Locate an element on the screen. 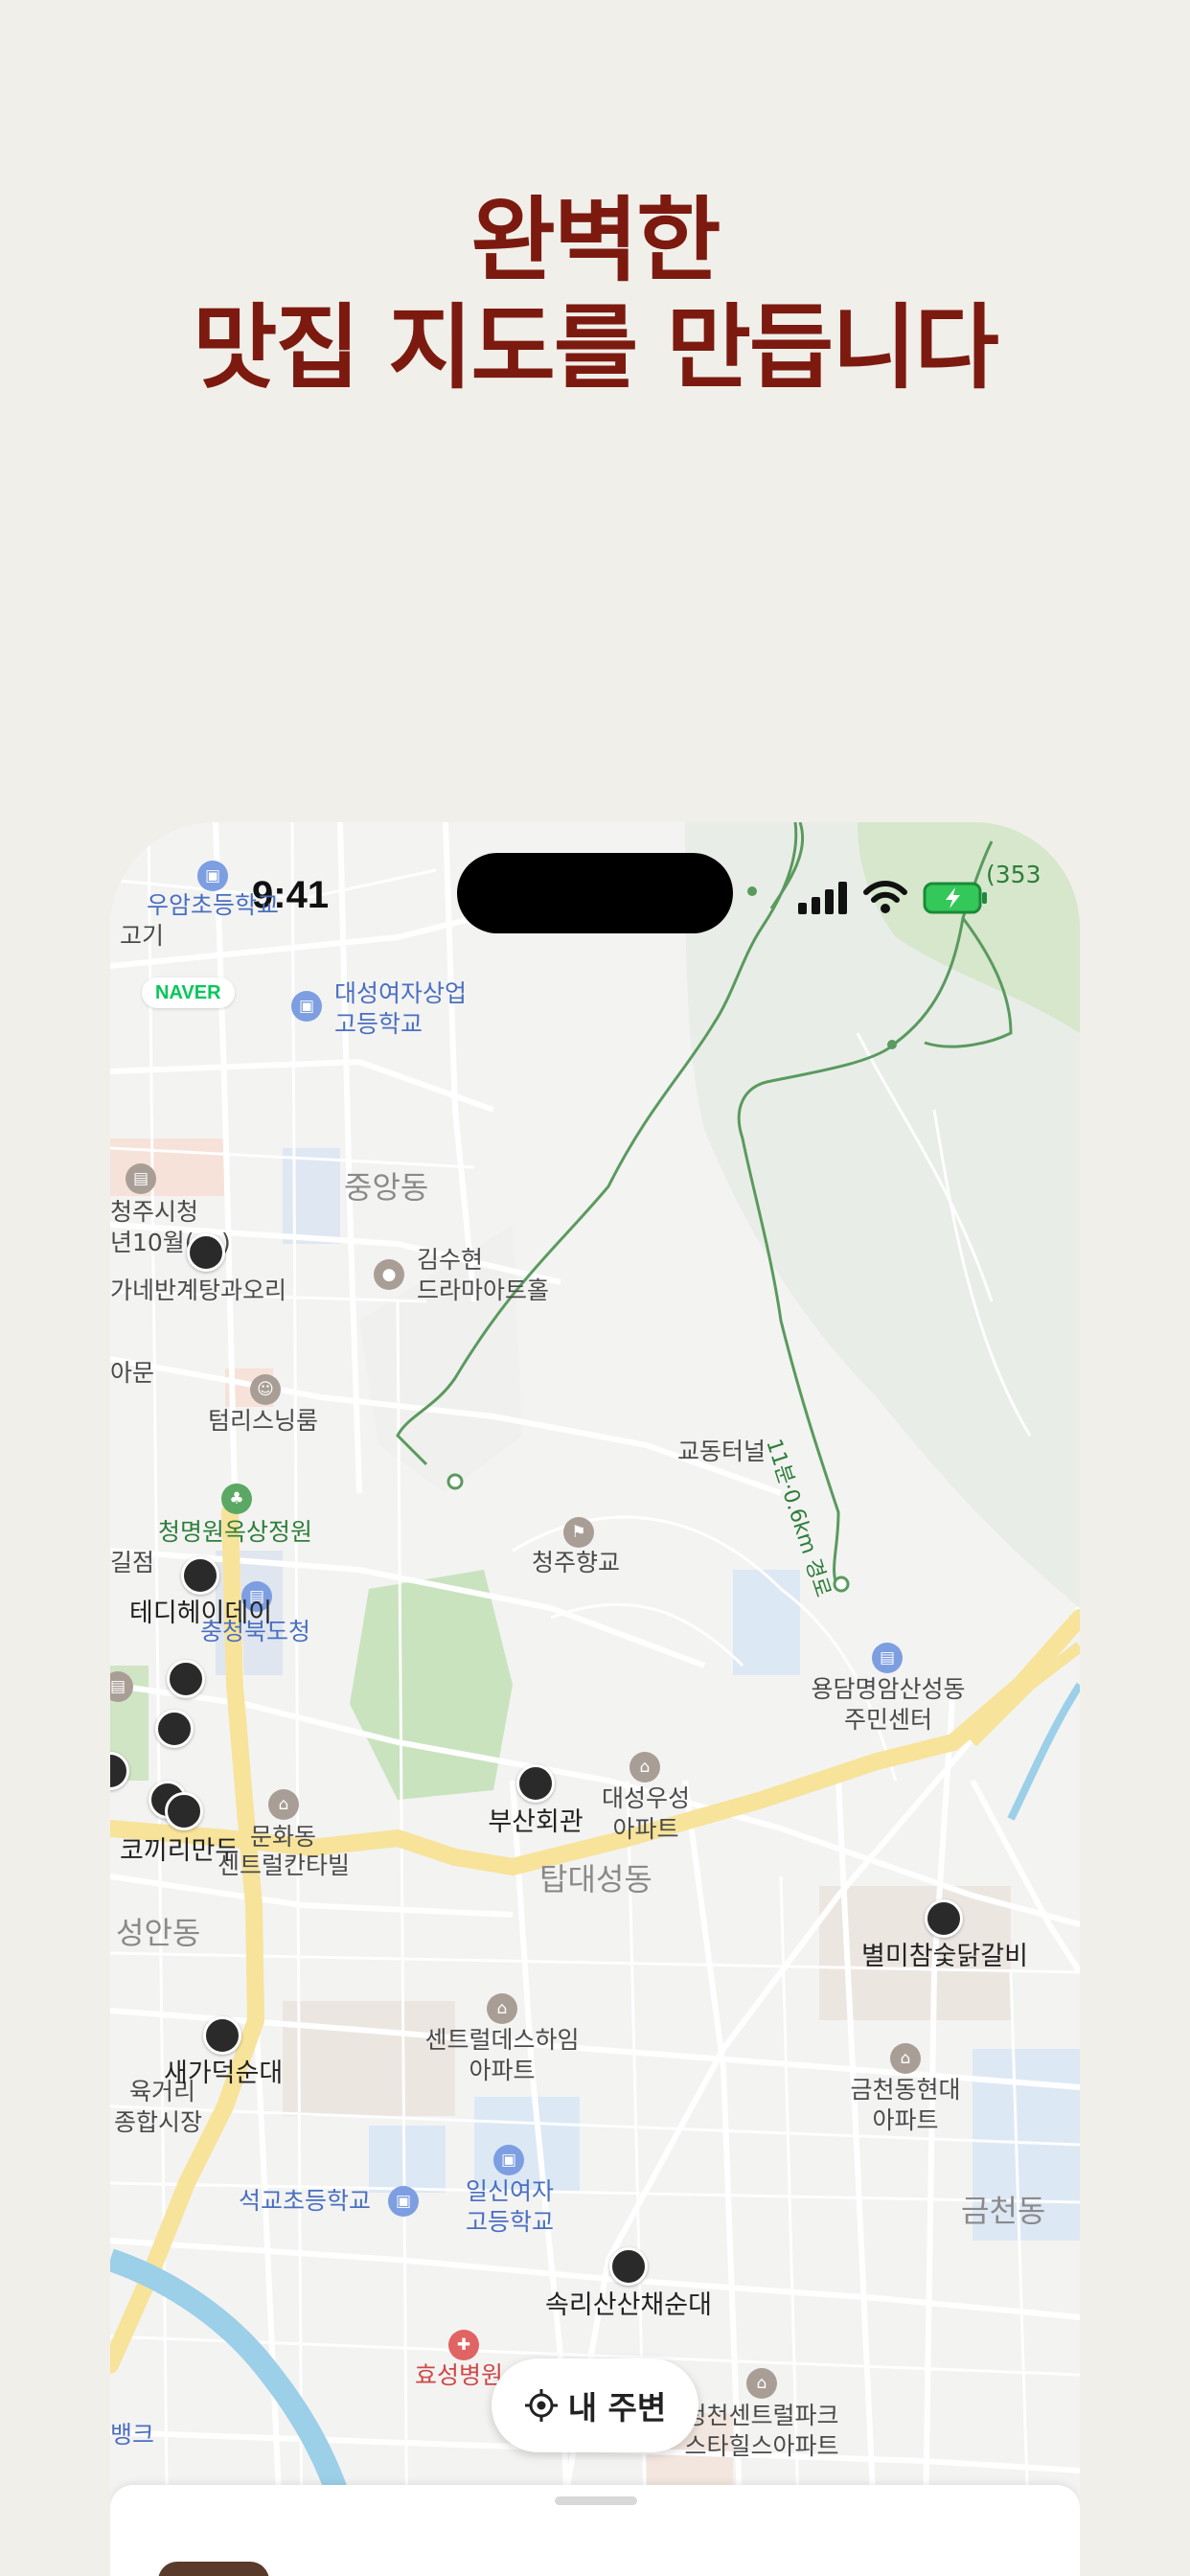 The image size is (1190, 2576). place-label: 김수현 is located at coordinates (451, 1260).